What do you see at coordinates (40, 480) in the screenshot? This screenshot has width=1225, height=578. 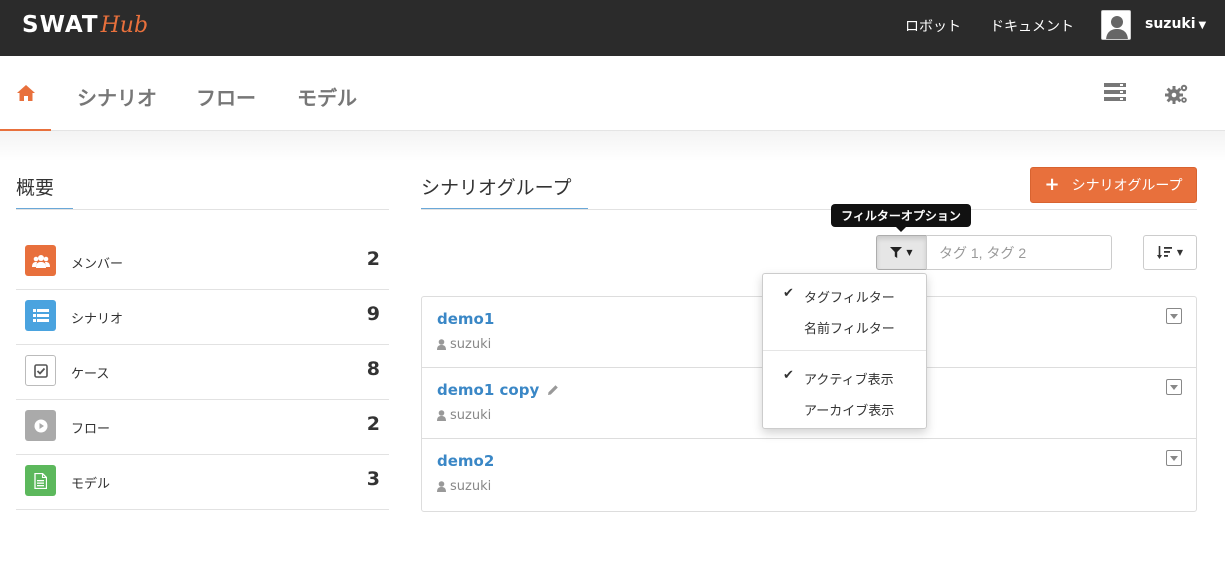 I see `document-icon` at bounding box center [40, 480].